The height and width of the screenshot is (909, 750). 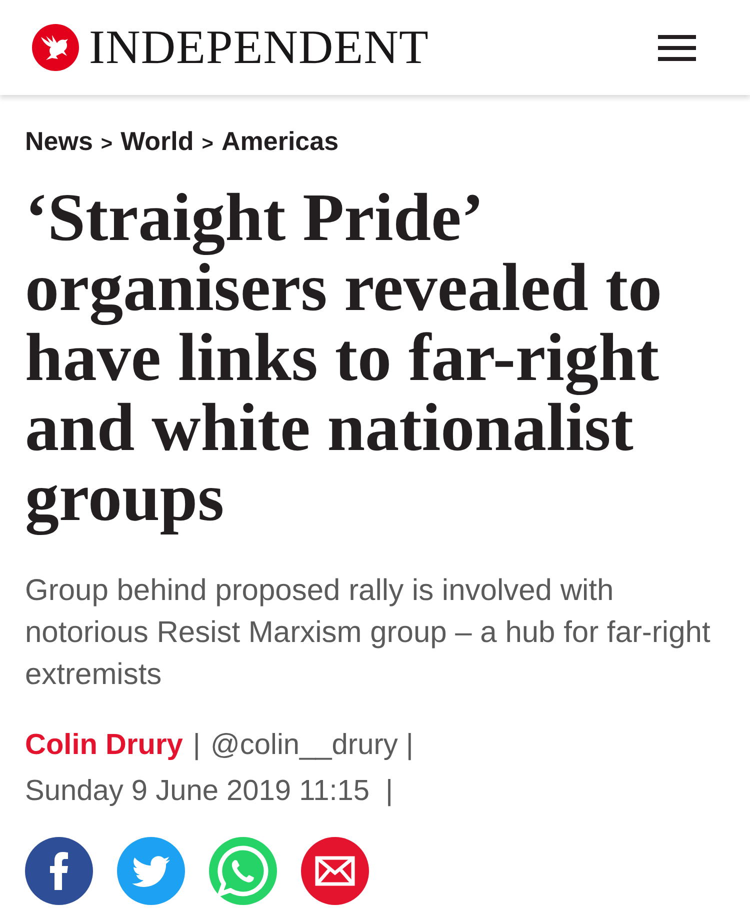 What do you see at coordinates (104, 745) in the screenshot?
I see `author-link: Colin Drury` at bounding box center [104, 745].